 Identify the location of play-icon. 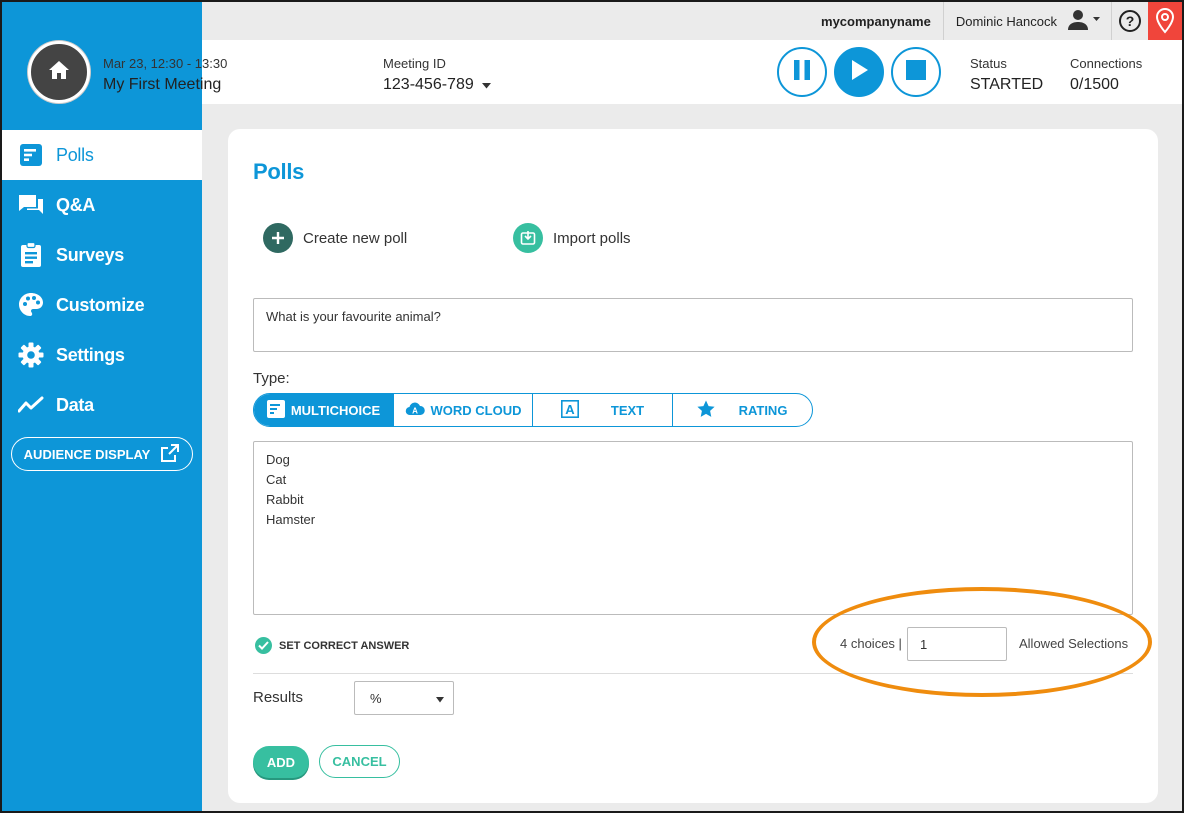
(859, 72).